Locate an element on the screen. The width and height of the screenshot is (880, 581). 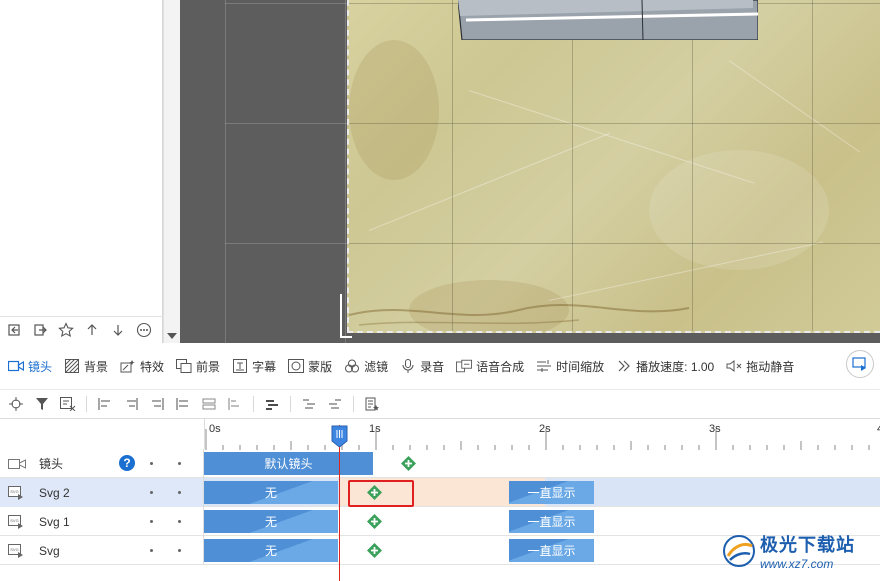
move-down-layer-icon is located at coordinates (335, 404).